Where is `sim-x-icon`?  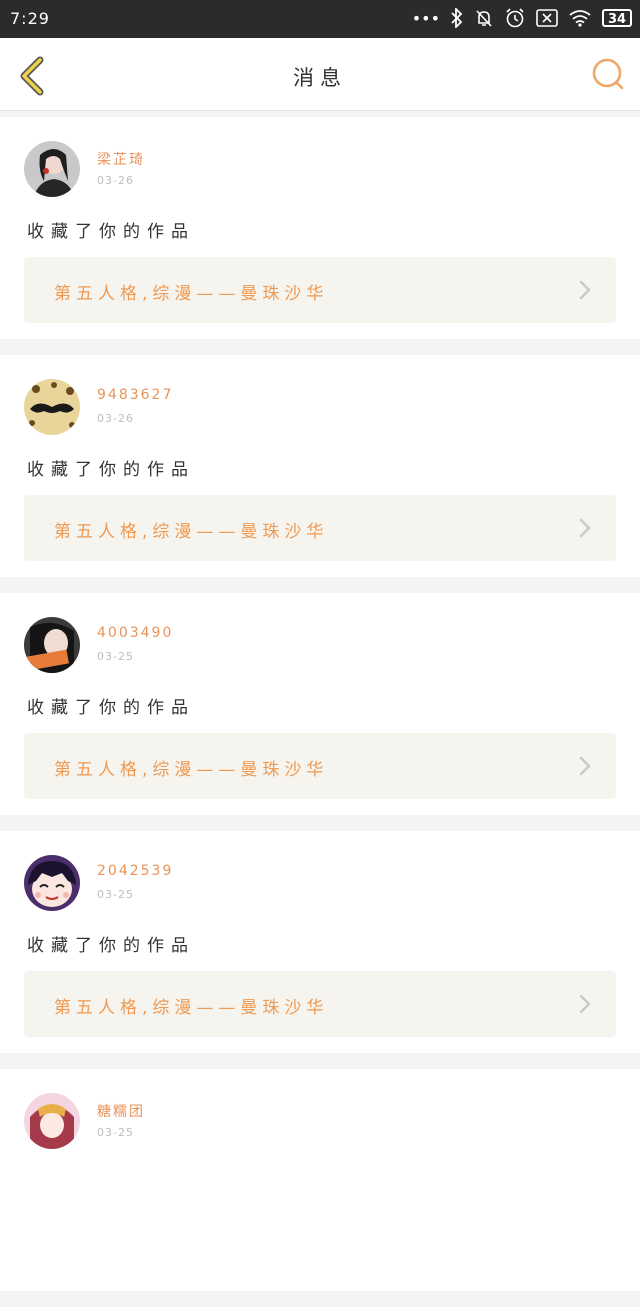
sim-x-icon is located at coordinates (547, 18).